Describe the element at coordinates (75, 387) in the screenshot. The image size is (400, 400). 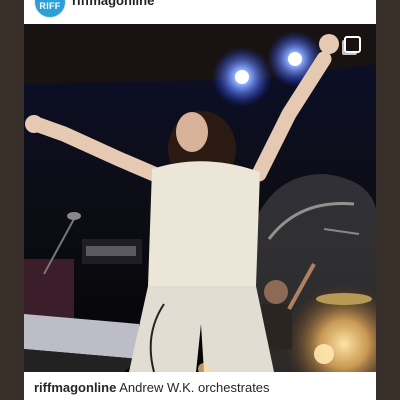
I see `caption-username: riffmagonline` at that location.